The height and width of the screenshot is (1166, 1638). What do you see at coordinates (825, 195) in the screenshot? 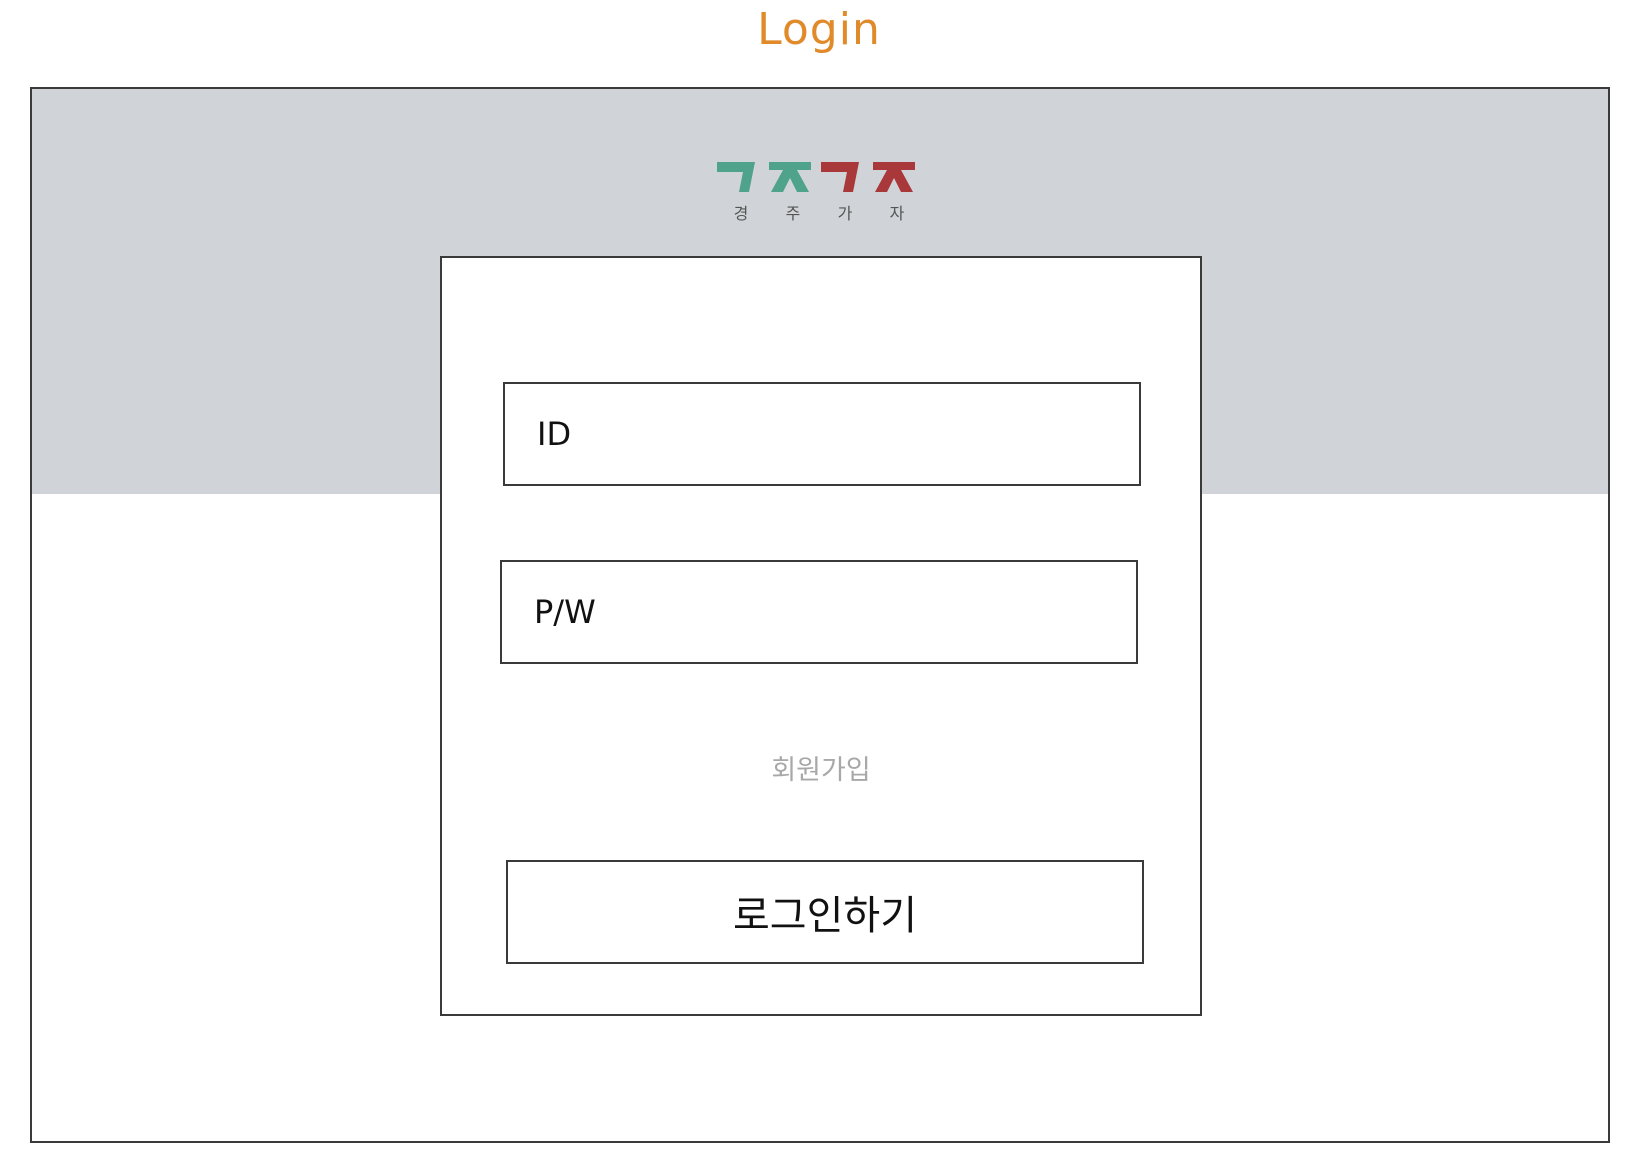
I see `brand-logo: 경 주 가 자` at bounding box center [825, 195].